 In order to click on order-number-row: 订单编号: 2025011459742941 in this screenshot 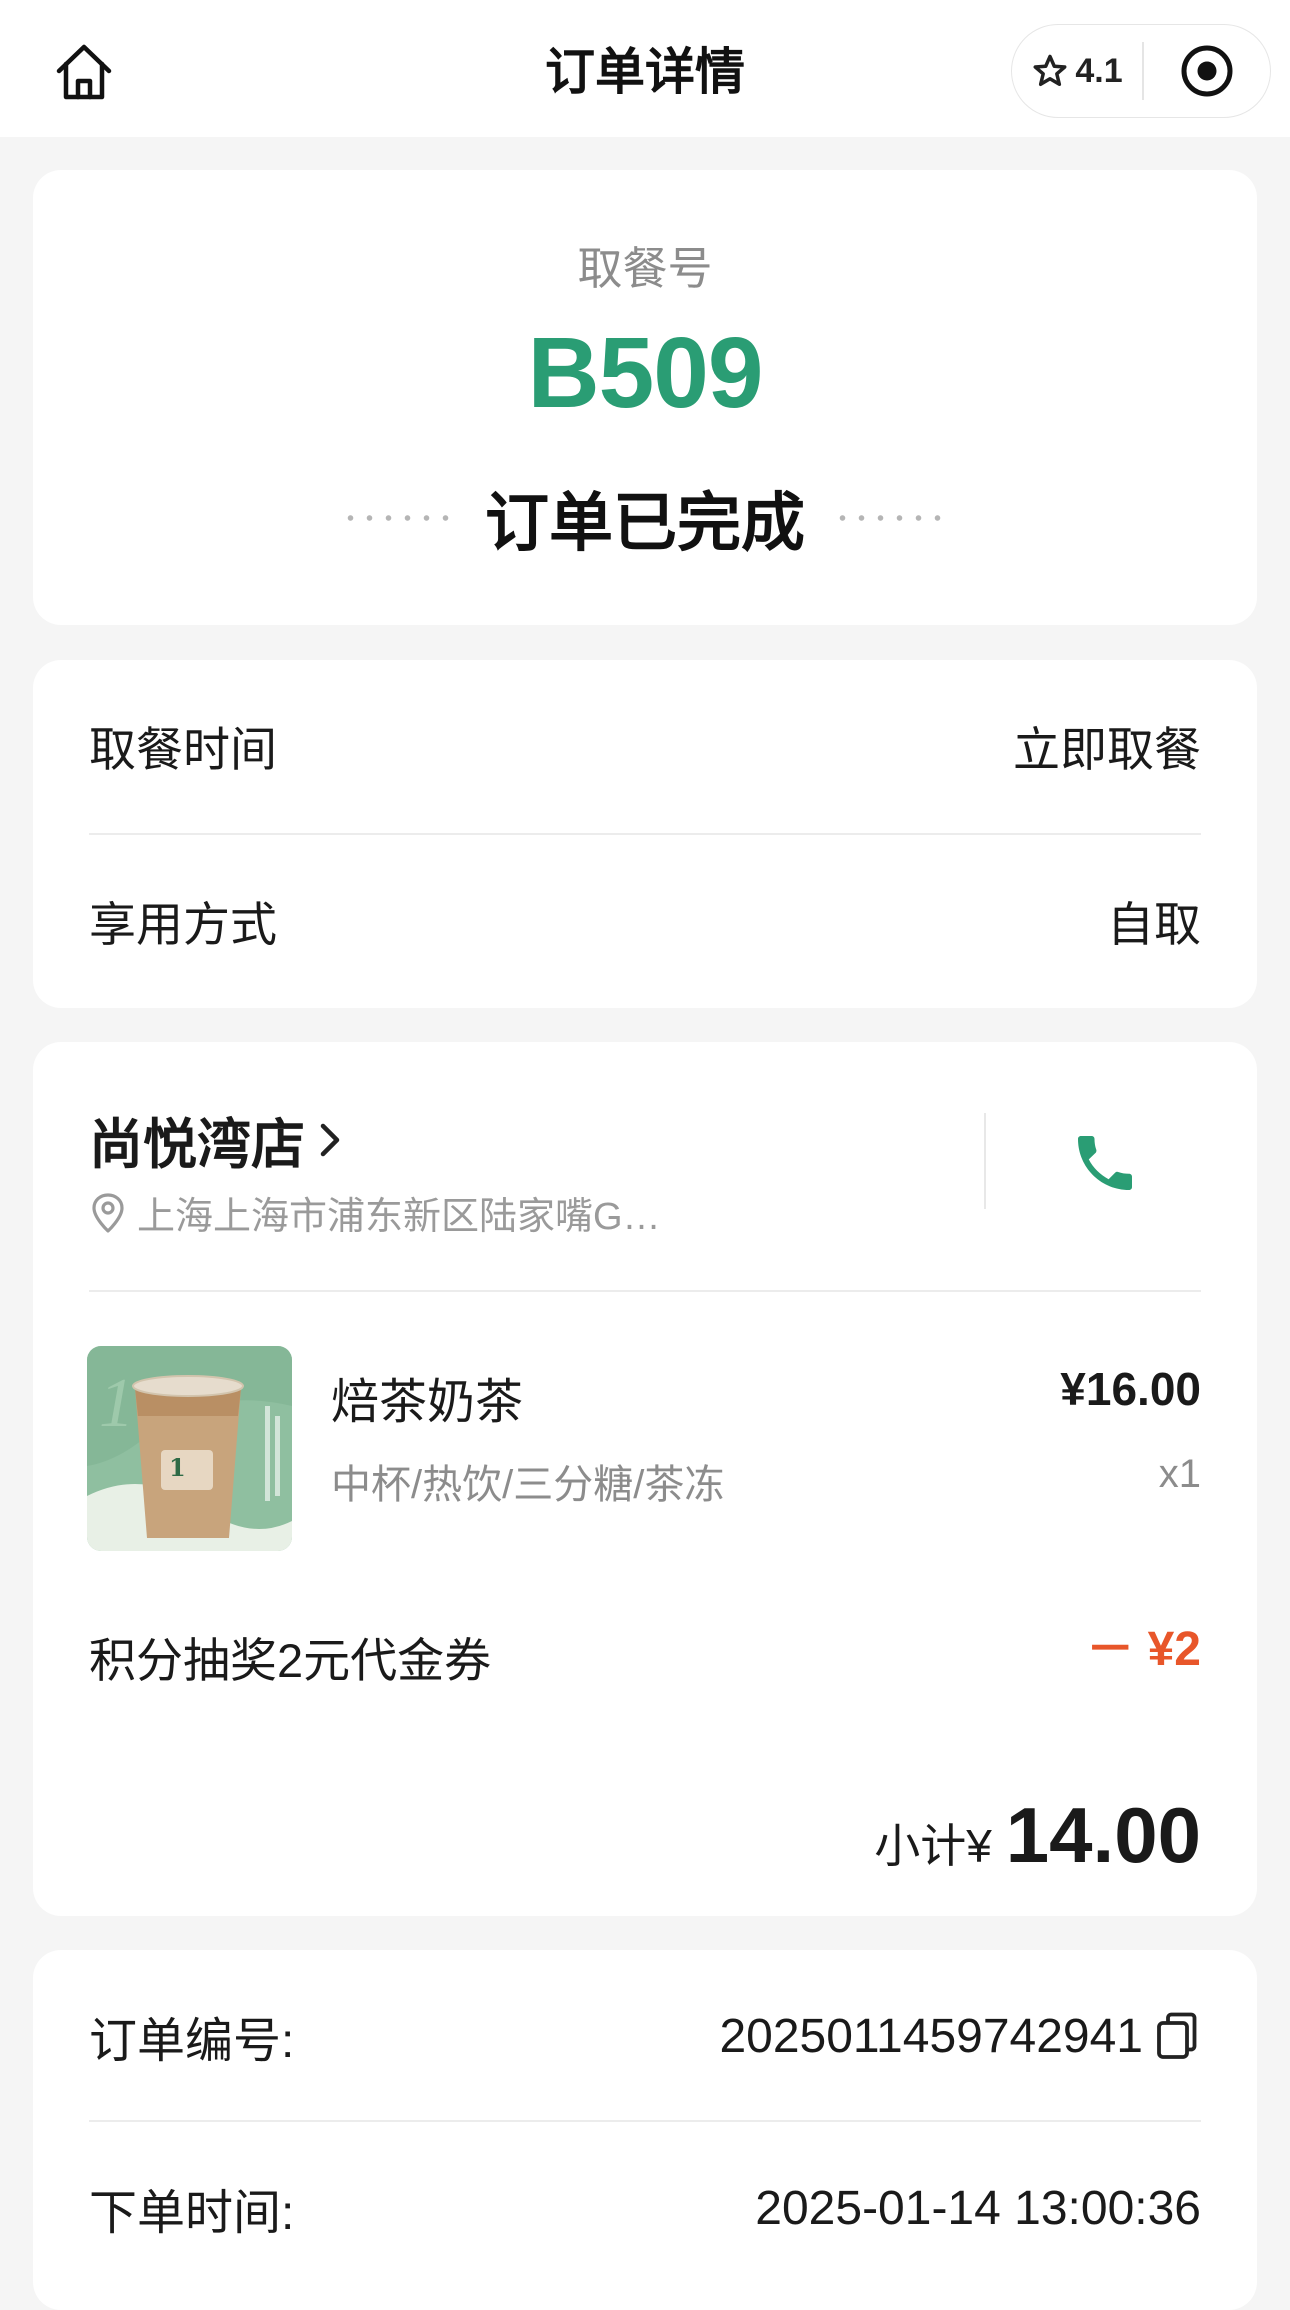, I will do `click(645, 2036)`.